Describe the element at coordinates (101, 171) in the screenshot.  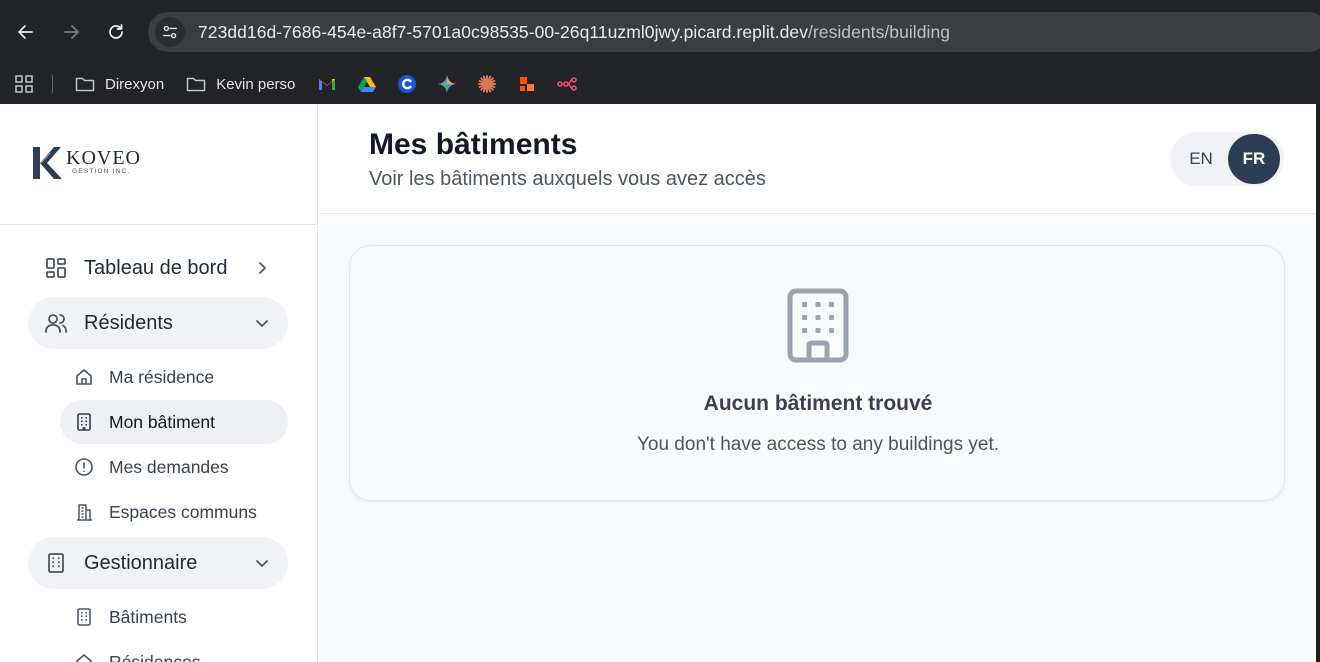
I see `logo-subtitle: GESTION INC.` at that location.